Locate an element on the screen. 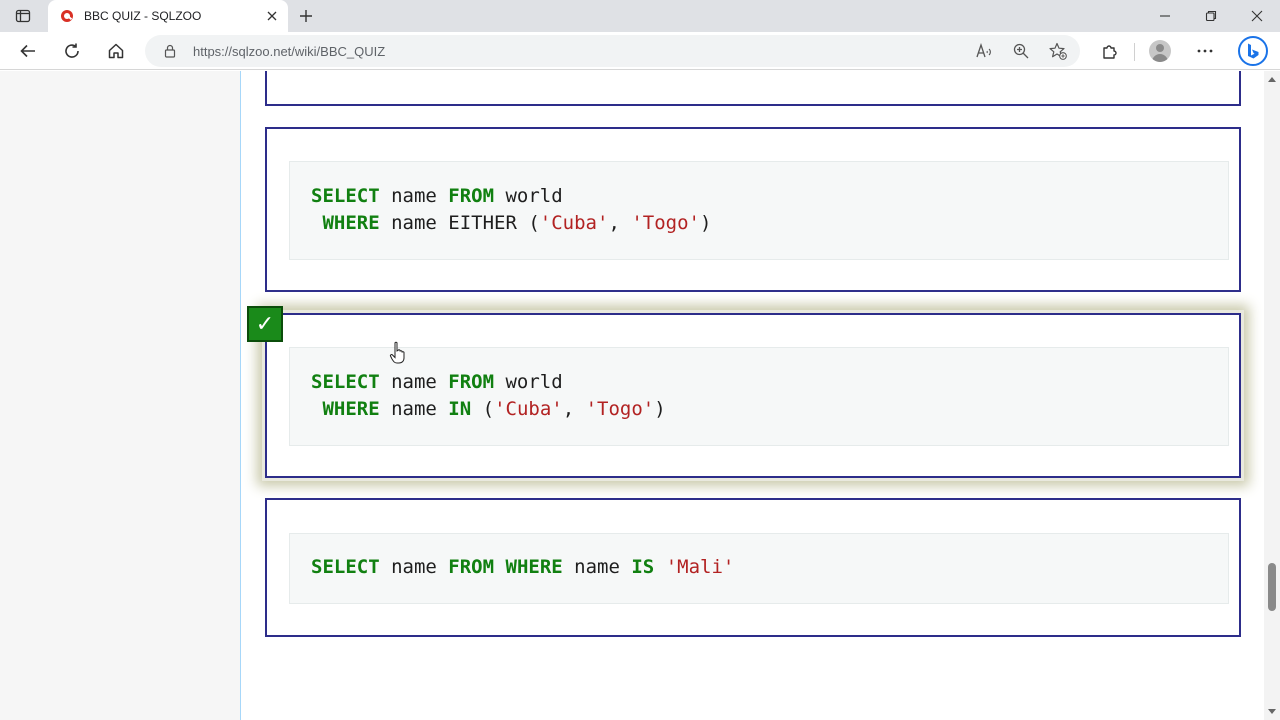  more-button is located at coordinates (1205, 51).